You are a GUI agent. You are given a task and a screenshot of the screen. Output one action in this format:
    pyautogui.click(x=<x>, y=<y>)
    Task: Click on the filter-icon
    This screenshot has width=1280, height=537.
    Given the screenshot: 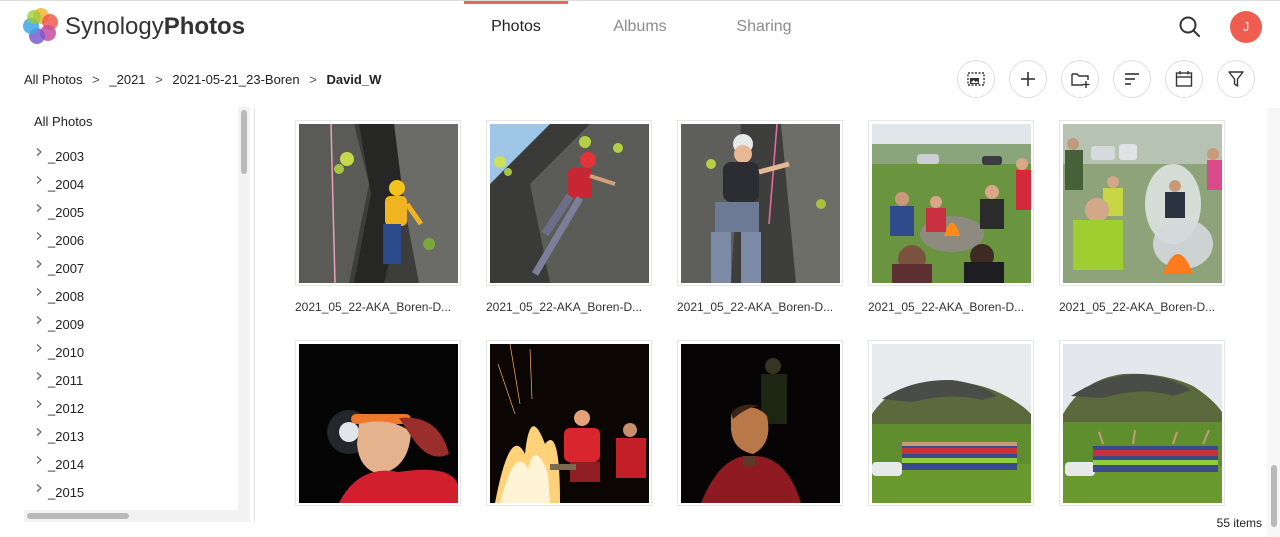 What is the action you would take?
    pyautogui.click(x=1236, y=79)
    